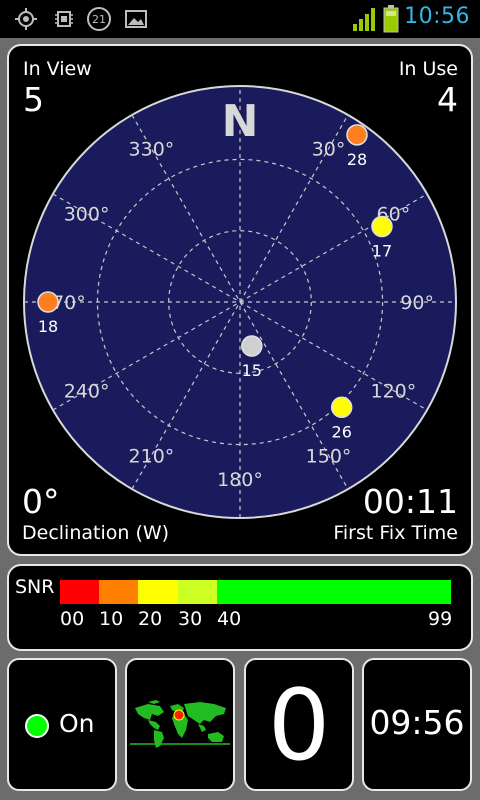 The width and height of the screenshot is (480, 800). I want to click on first-fix-value: 00:11, so click(410, 501).